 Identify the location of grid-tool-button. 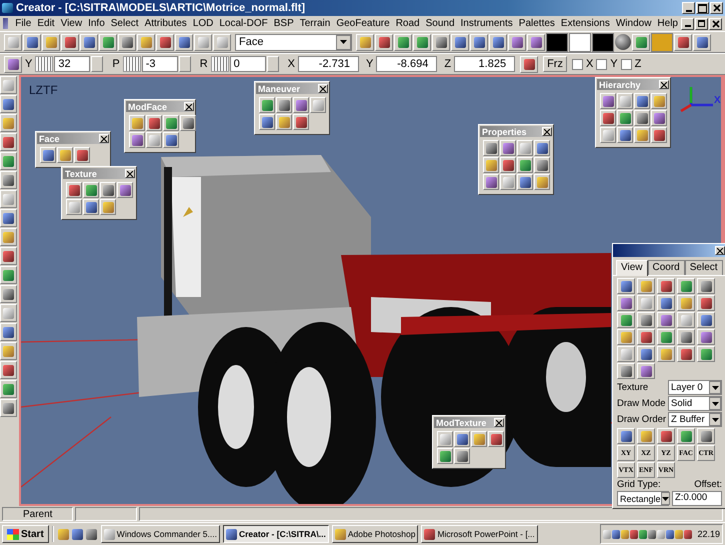
(646, 436).